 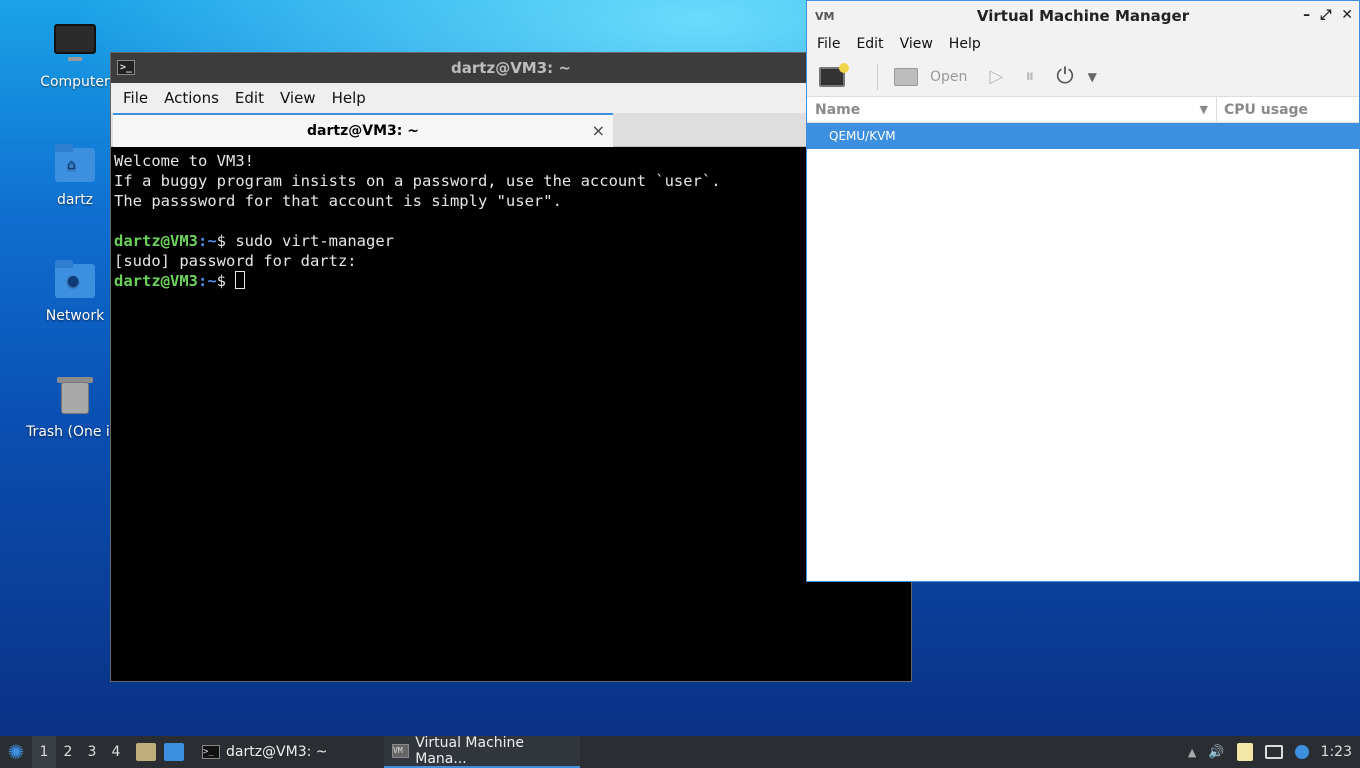 What do you see at coordinates (277, 752) in the screenshot?
I see `task-label: dartz@VM3: ~` at bounding box center [277, 752].